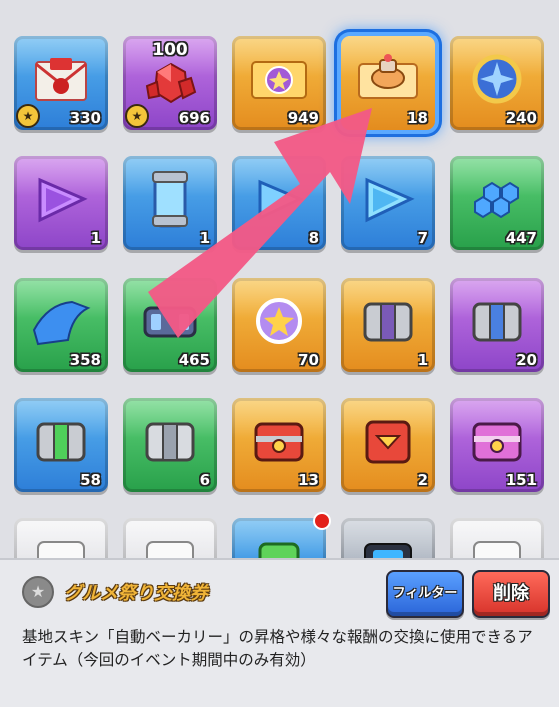 Image resolution: width=559 pixels, height=707 pixels. I want to click on purple-chest-icon, so click(497, 322).